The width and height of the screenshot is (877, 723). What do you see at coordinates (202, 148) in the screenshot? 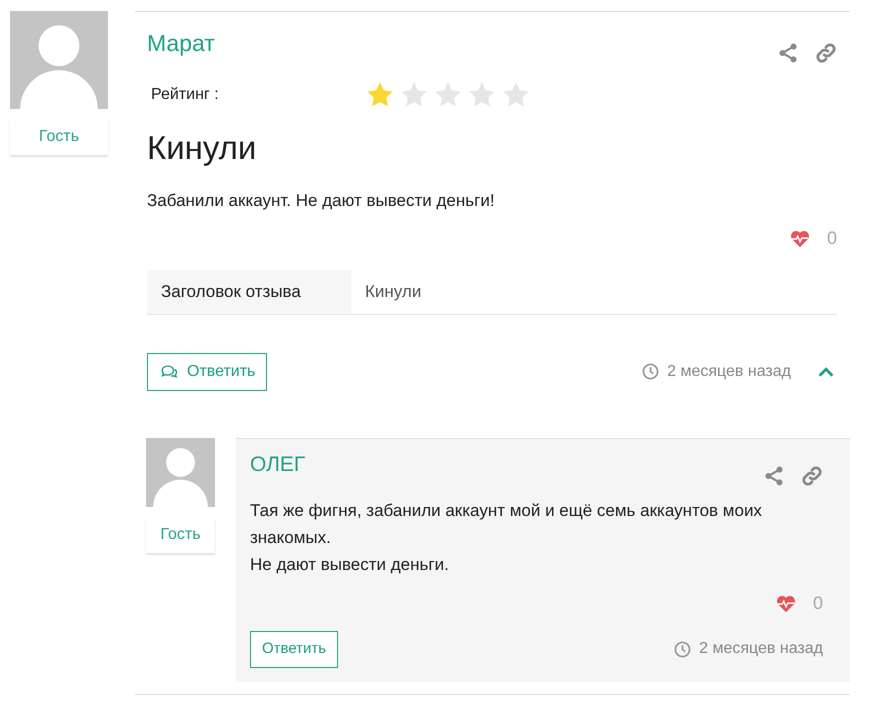
I see `review-title: Кинули` at bounding box center [202, 148].